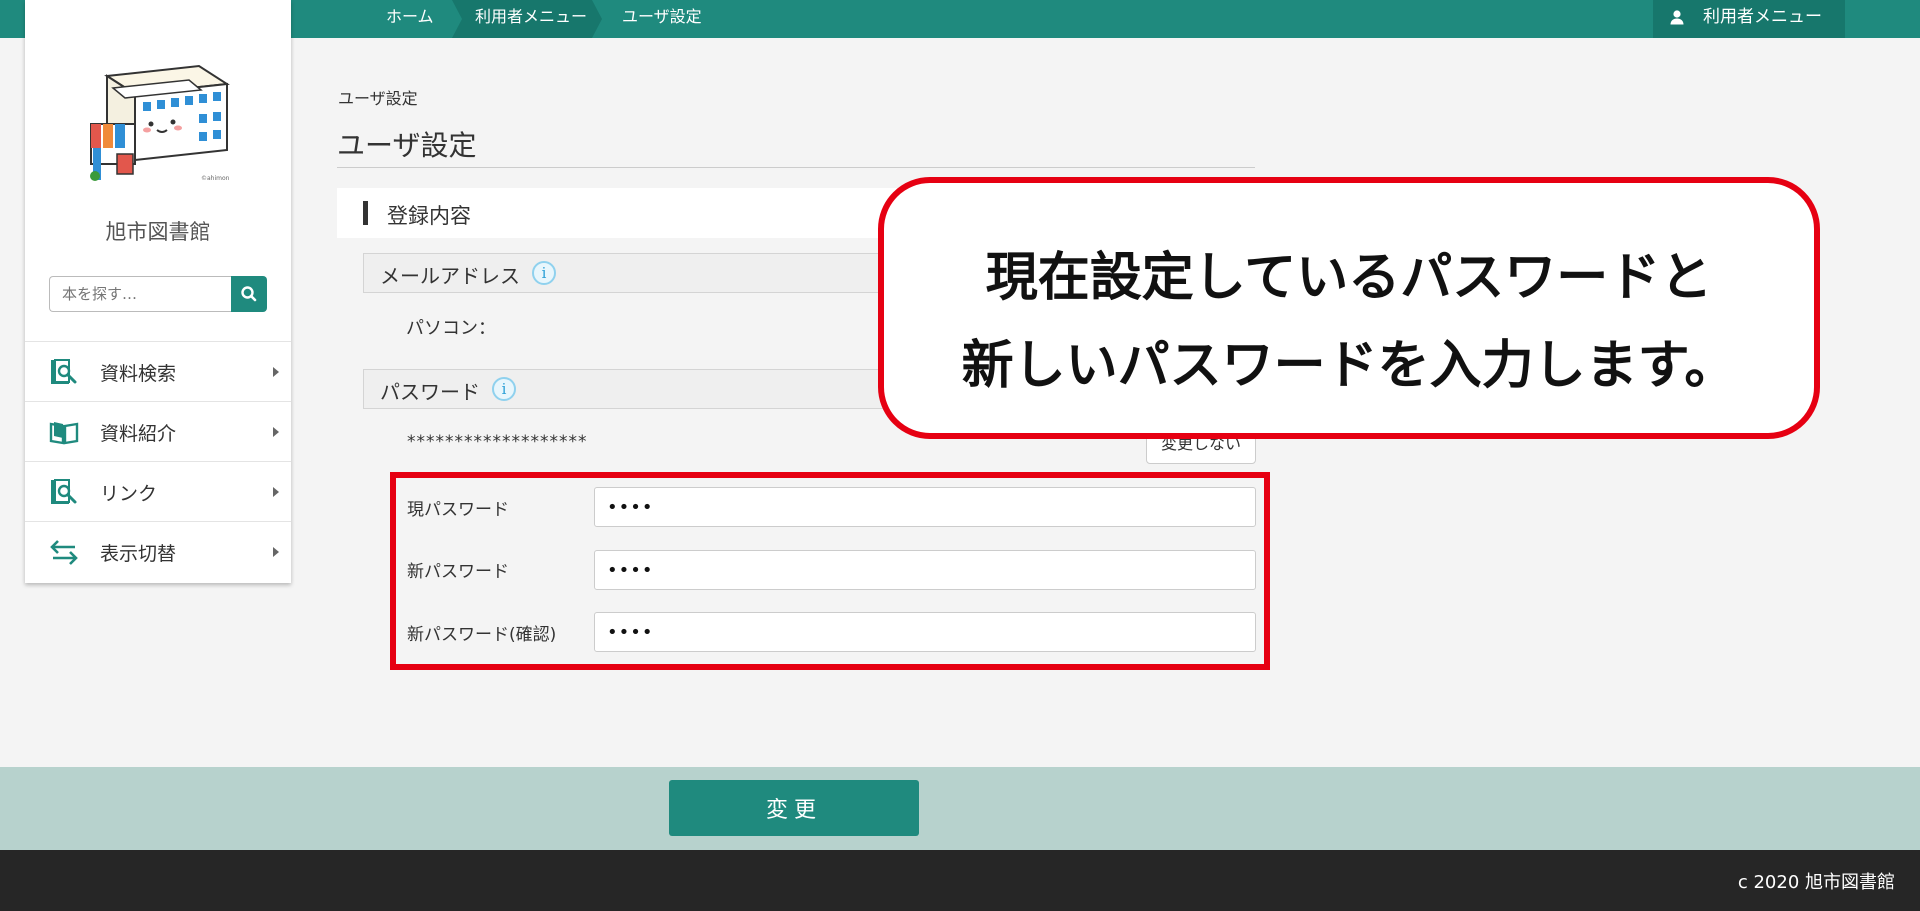  I want to click on section-title: 登録内容, so click(429, 216).